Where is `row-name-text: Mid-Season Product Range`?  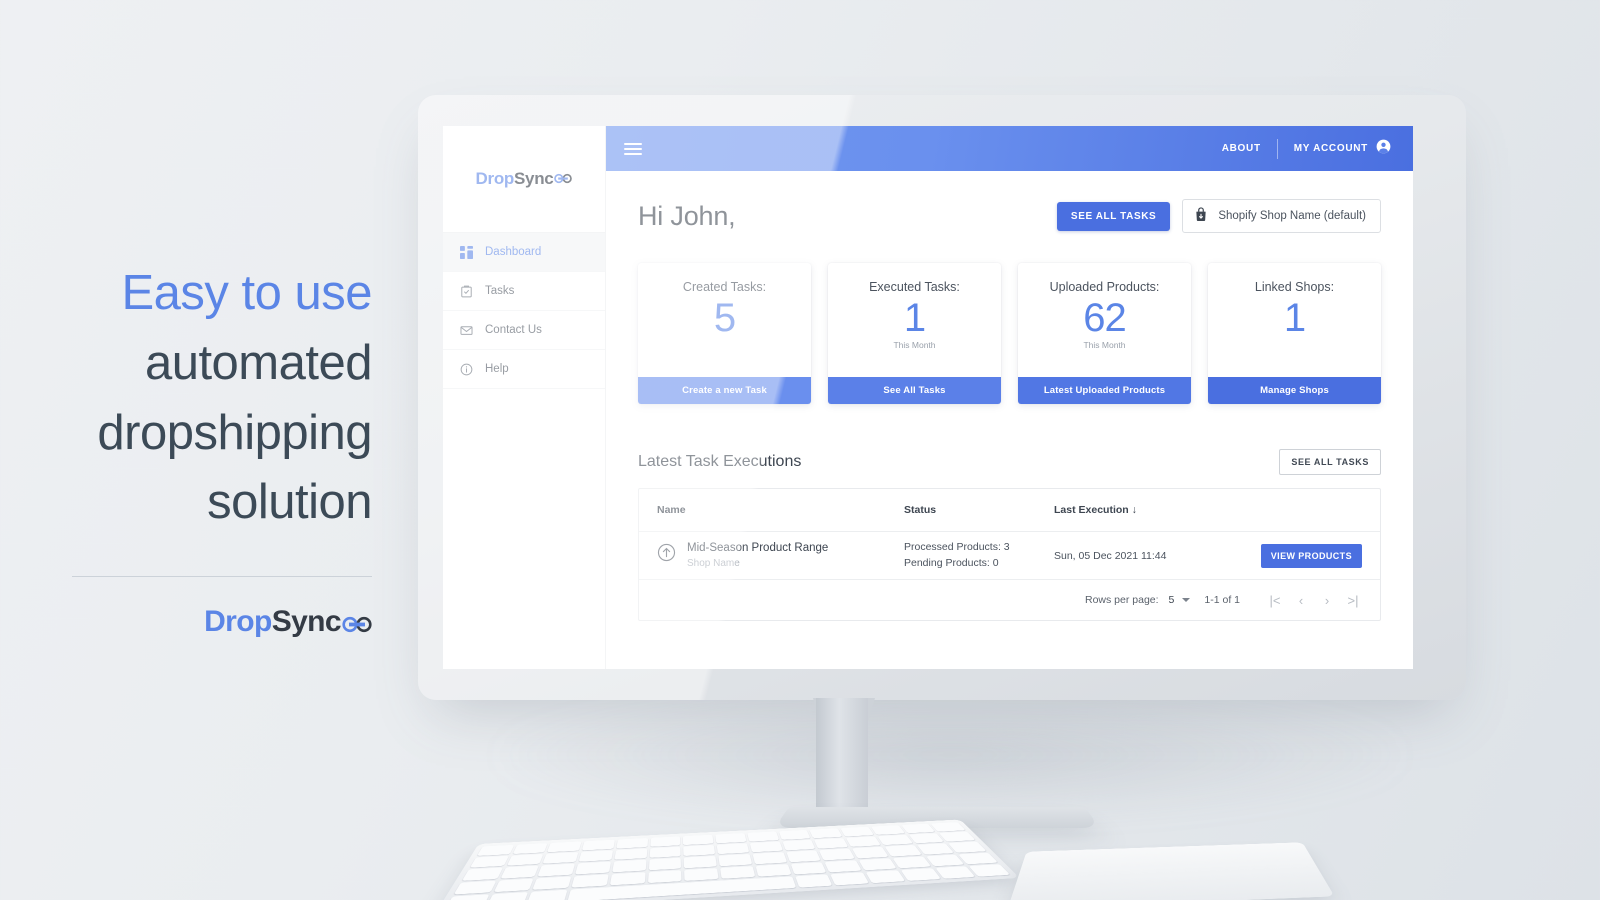 row-name-text: Mid-Season Product Range is located at coordinates (758, 547).